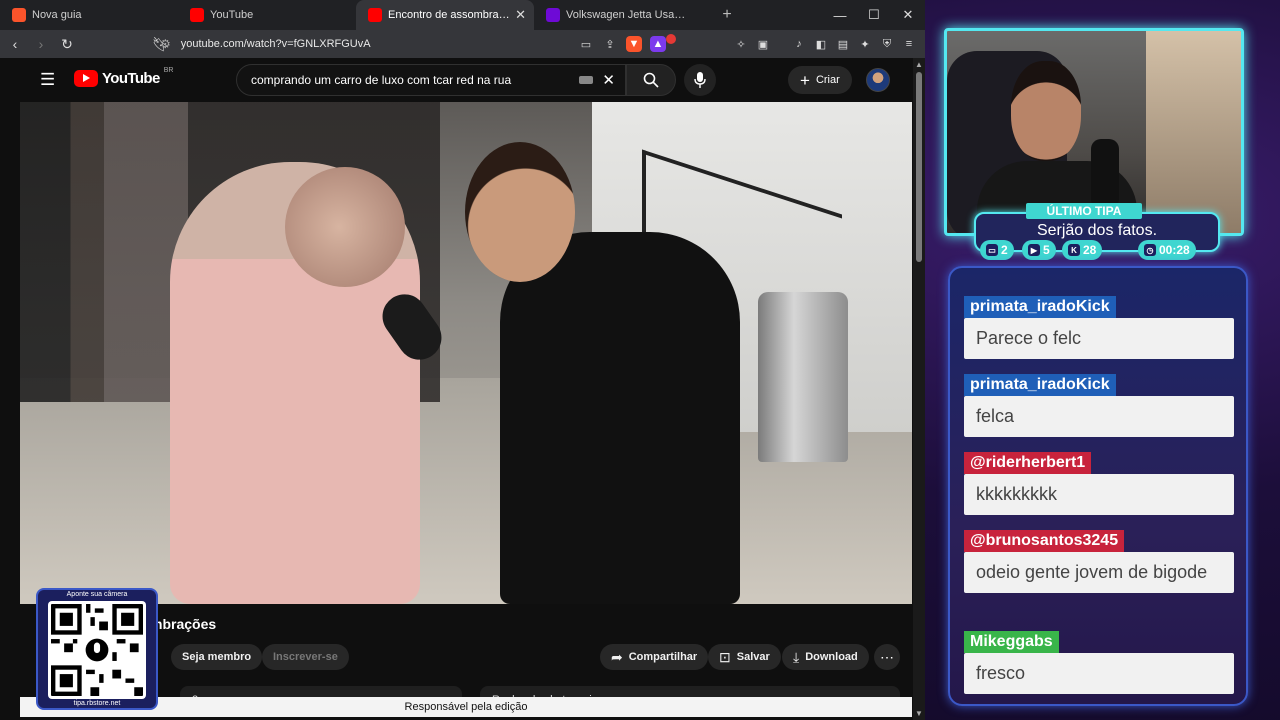  I want to click on share-icon: ➦, so click(617, 656).